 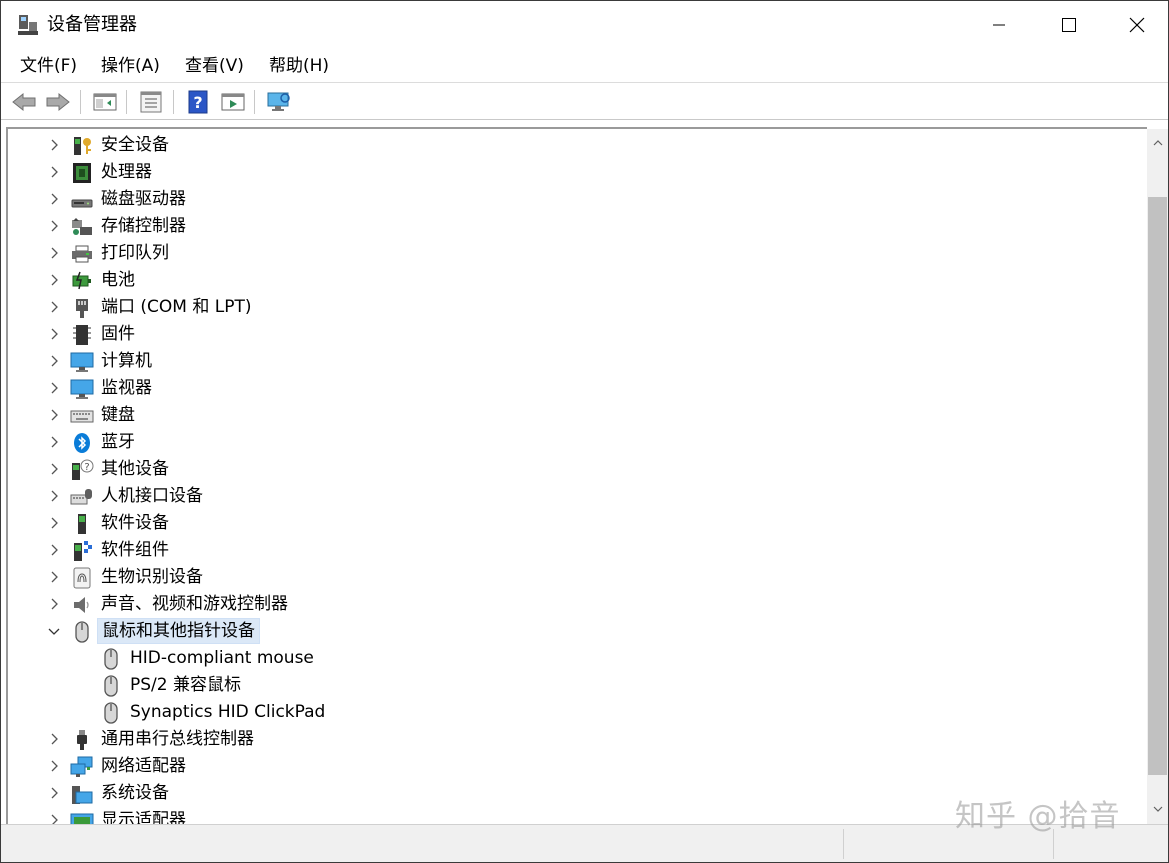 What do you see at coordinates (573, 469) in the screenshot?
I see `tree-node: ? 其他设备` at bounding box center [573, 469].